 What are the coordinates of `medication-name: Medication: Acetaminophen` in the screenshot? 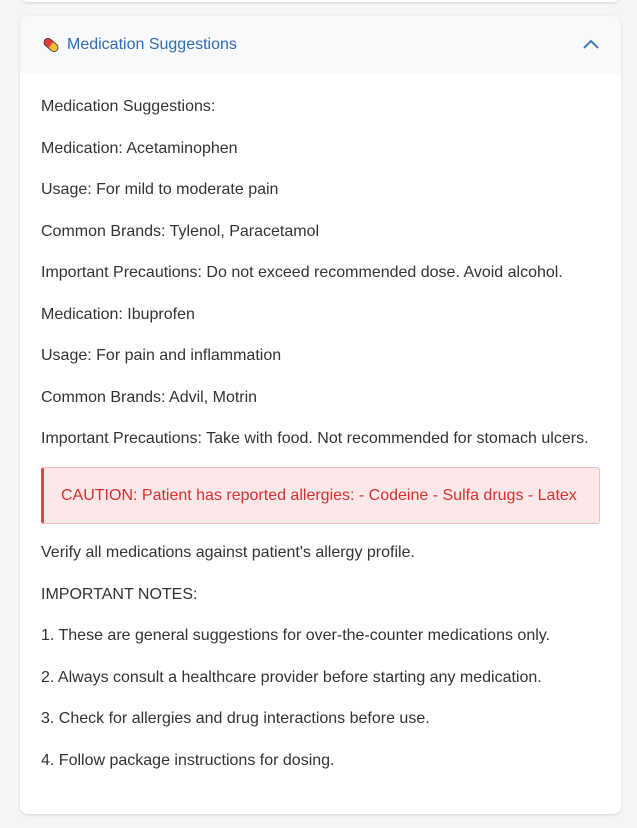 It's located at (139, 148).